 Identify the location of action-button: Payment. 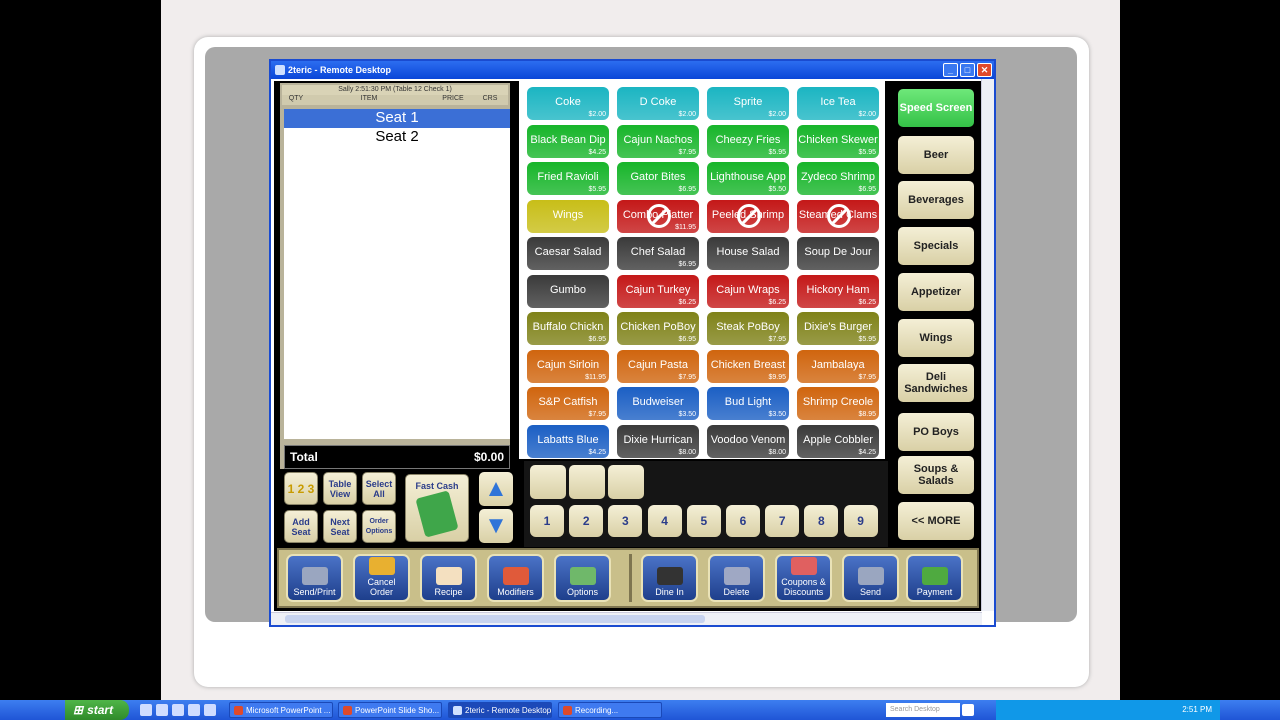
(934, 578).